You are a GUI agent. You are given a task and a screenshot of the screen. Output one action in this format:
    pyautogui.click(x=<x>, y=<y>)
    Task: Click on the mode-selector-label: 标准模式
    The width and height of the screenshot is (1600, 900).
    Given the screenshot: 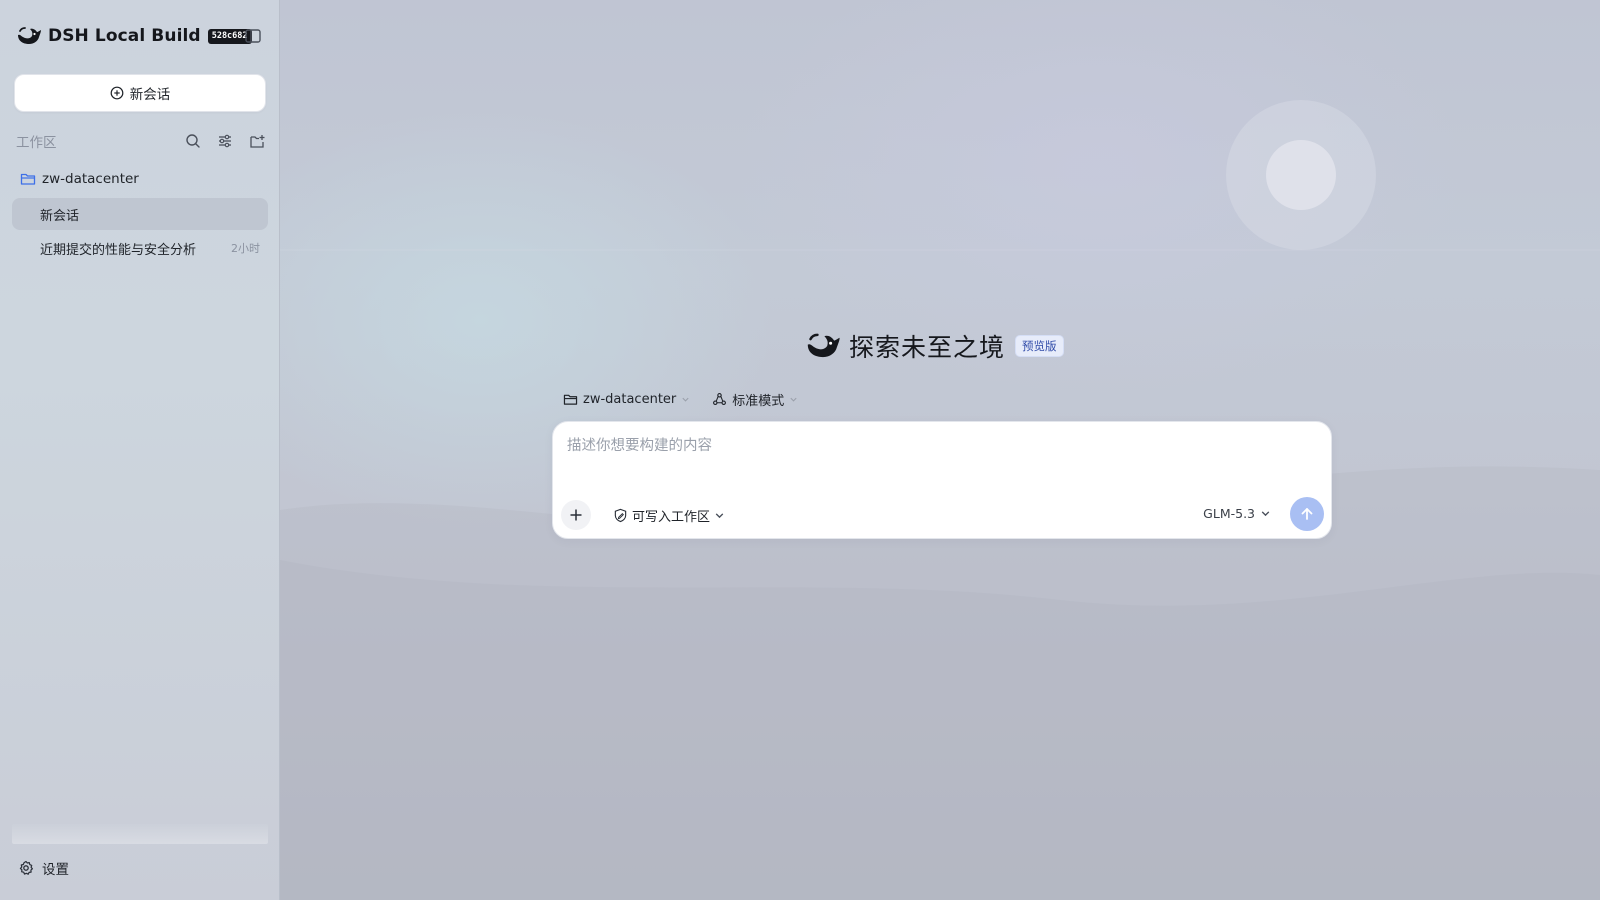 What is the action you would take?
    pyautogui.click(x=758, y=401)
    